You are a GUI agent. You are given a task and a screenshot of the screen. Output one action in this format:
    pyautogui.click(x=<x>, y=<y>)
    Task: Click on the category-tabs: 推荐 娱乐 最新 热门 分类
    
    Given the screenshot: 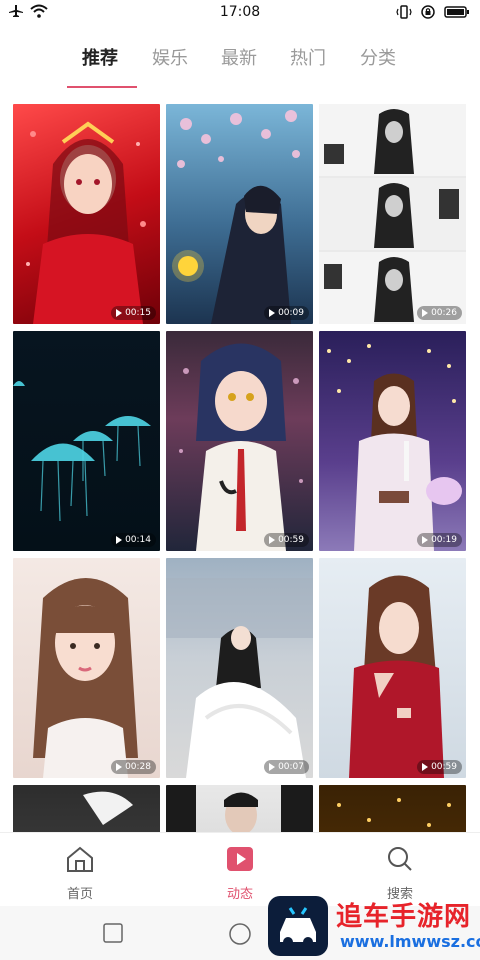 What is the action you would take?
    pyautogui.click(x=240, y=65)
    